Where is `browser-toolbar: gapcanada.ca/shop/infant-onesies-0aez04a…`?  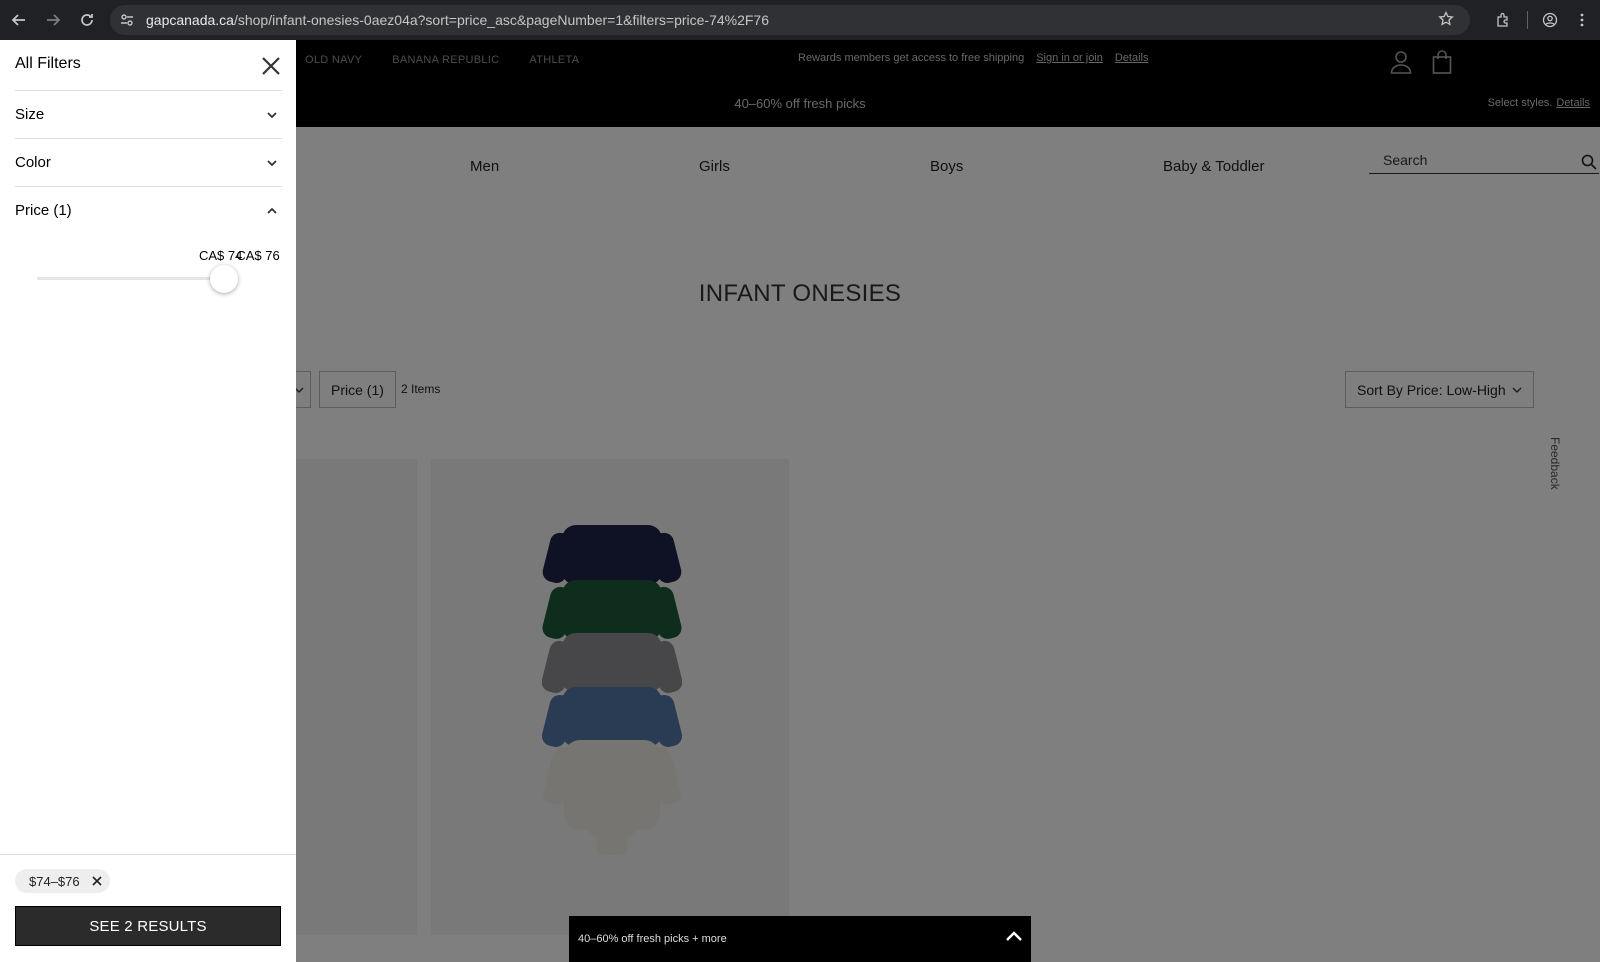
browser-toolbar: gapcanada.ca/shop/infant-onesies-0aez04a… is located at coordinates (800, 20).